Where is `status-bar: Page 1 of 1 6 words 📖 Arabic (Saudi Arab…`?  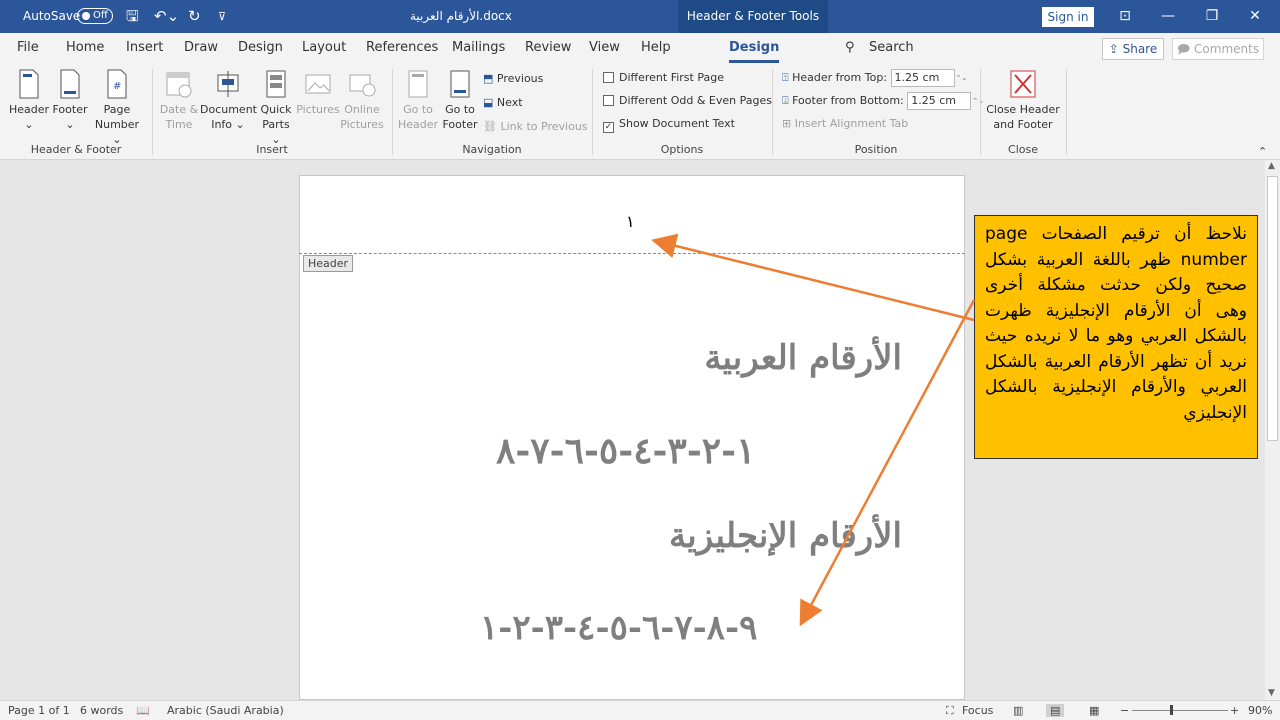 status-bar: Page 1 of 1 6 words 📖 Arabic (Saudi Arab… is located at coordinates (640, 710).